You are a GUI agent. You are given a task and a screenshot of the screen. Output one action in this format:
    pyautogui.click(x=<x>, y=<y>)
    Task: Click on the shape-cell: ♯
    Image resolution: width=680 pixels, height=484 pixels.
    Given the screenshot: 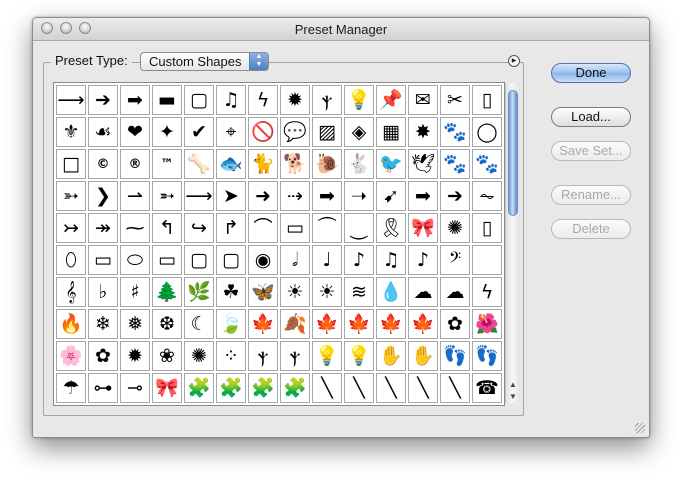 What is the action you would take?
    pyautogui.click(x=135, y=292)
    